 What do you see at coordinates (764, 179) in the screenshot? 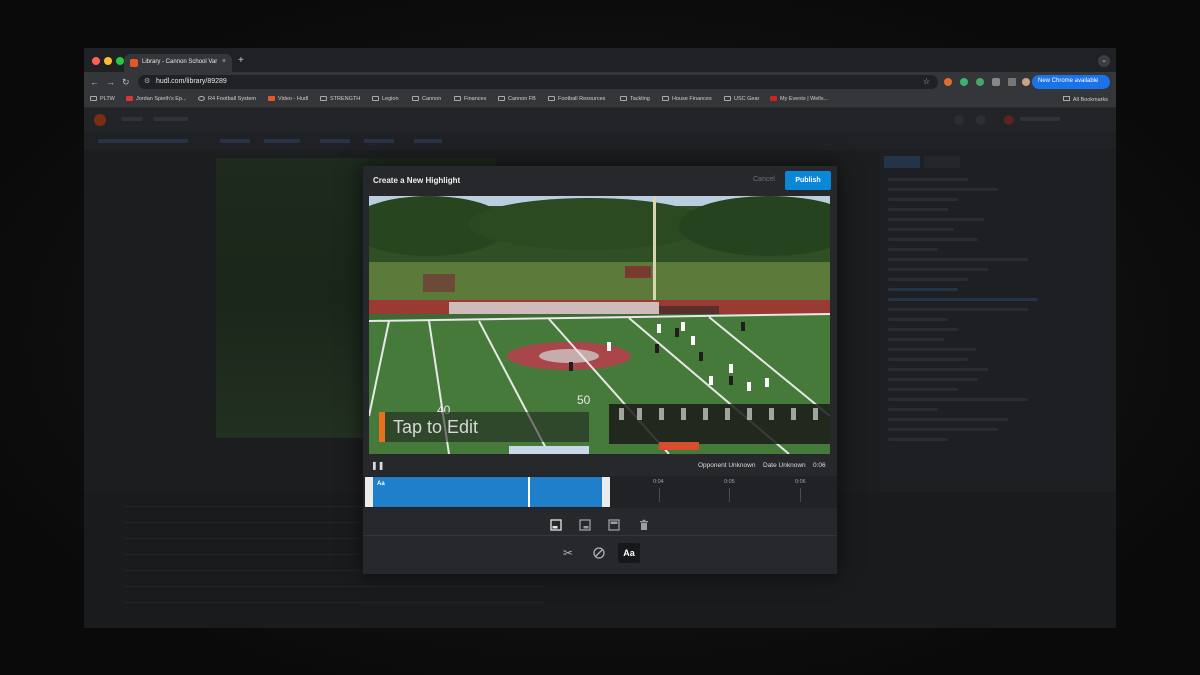
I see `cancel-button: Cancel` at bounding box center [764, 179].